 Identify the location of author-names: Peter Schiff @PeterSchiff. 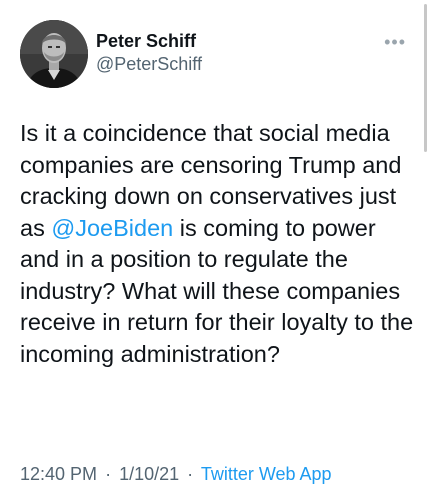
(149, 53).